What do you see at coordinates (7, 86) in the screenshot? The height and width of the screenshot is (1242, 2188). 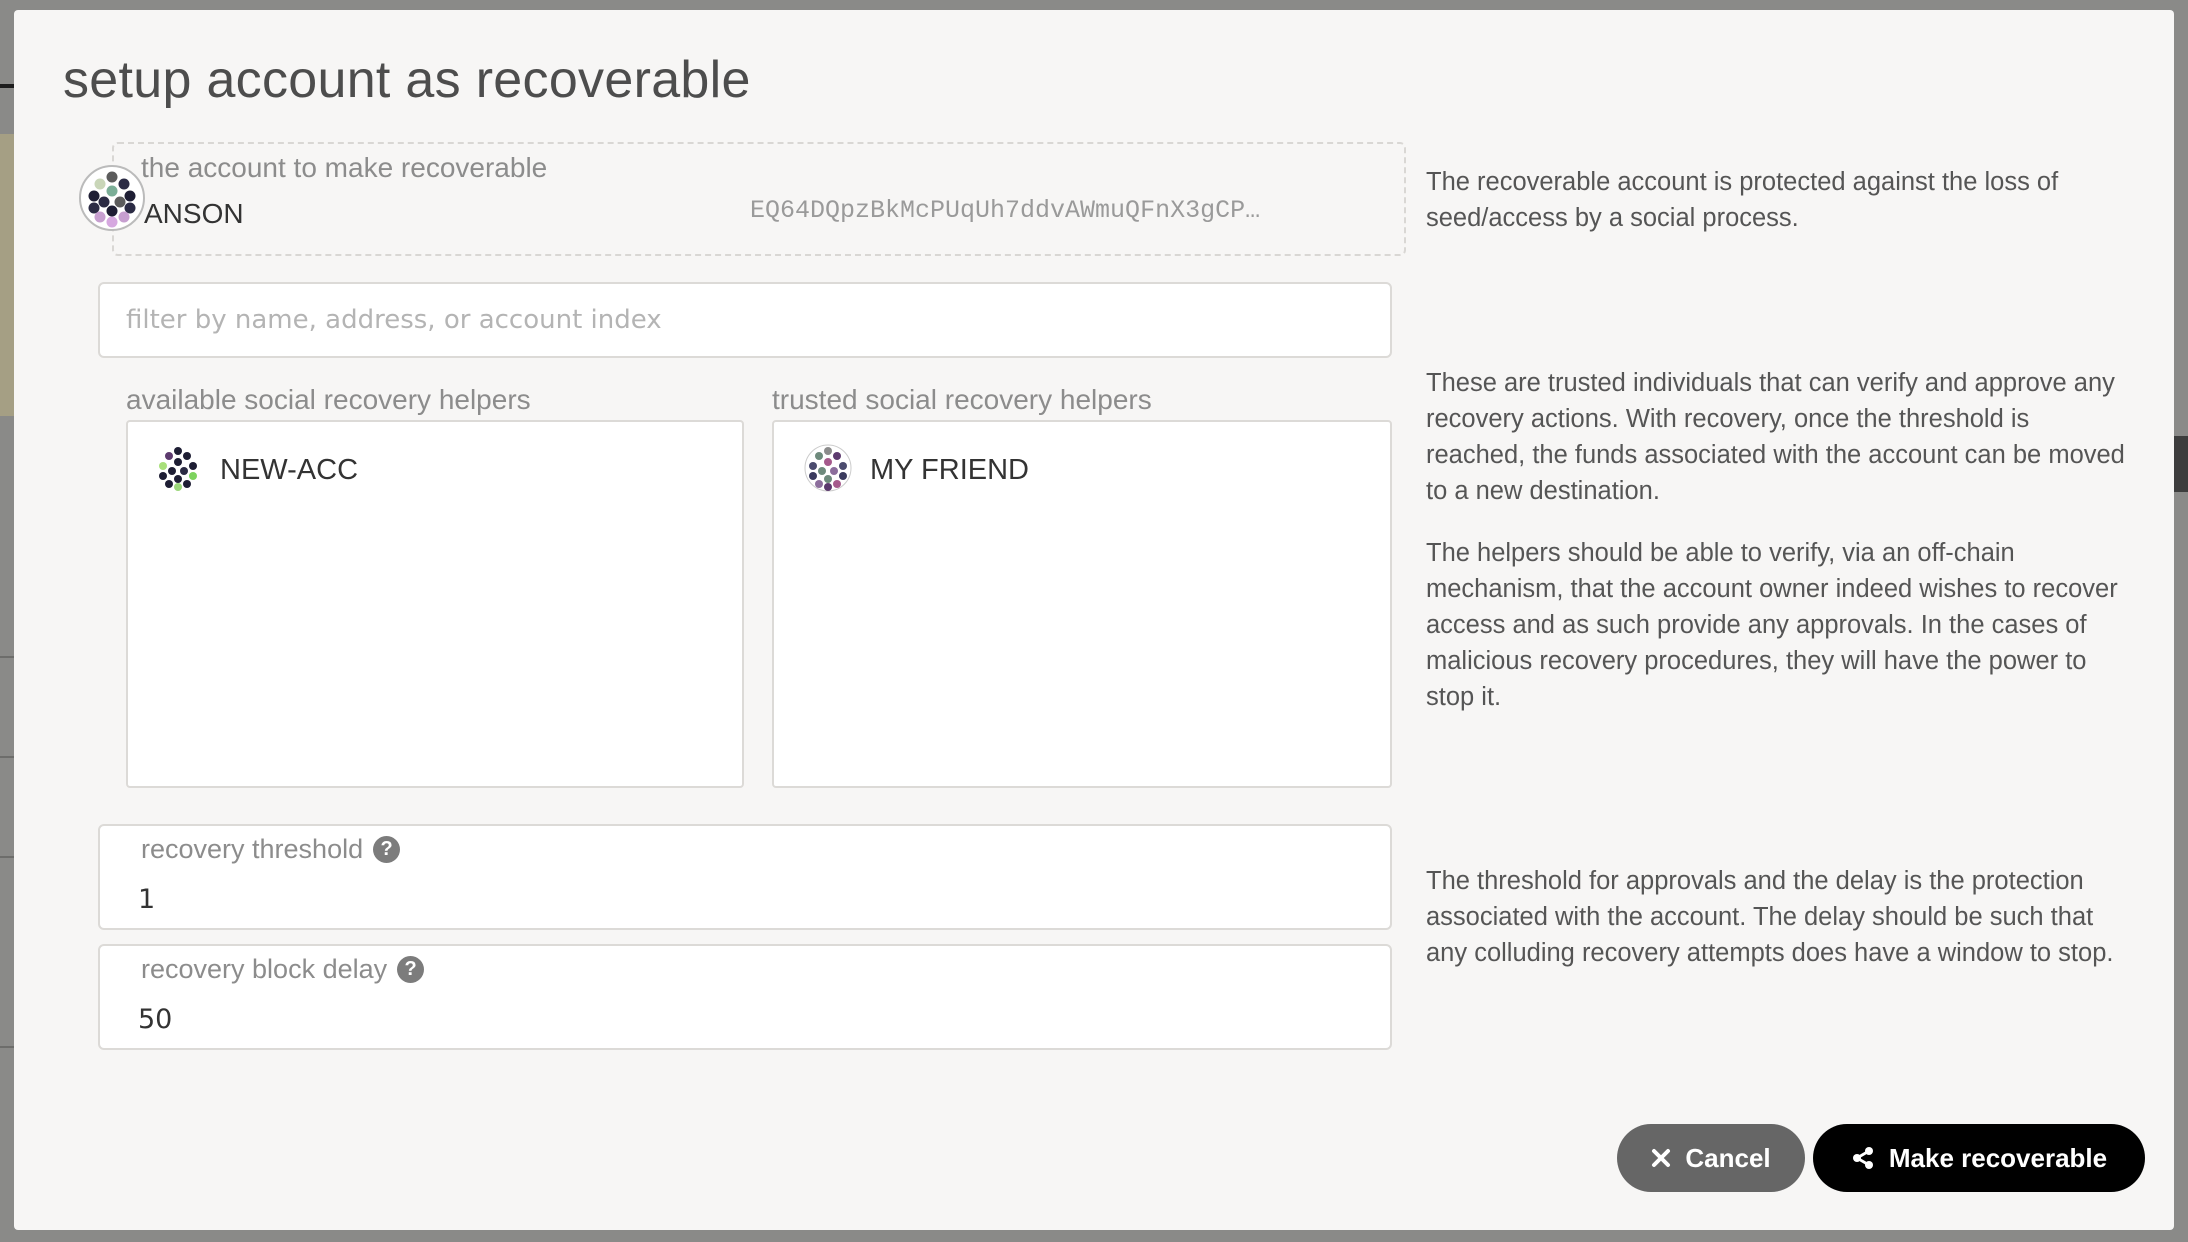 I see `background-tab-underline` at bounding box center [7, 86].